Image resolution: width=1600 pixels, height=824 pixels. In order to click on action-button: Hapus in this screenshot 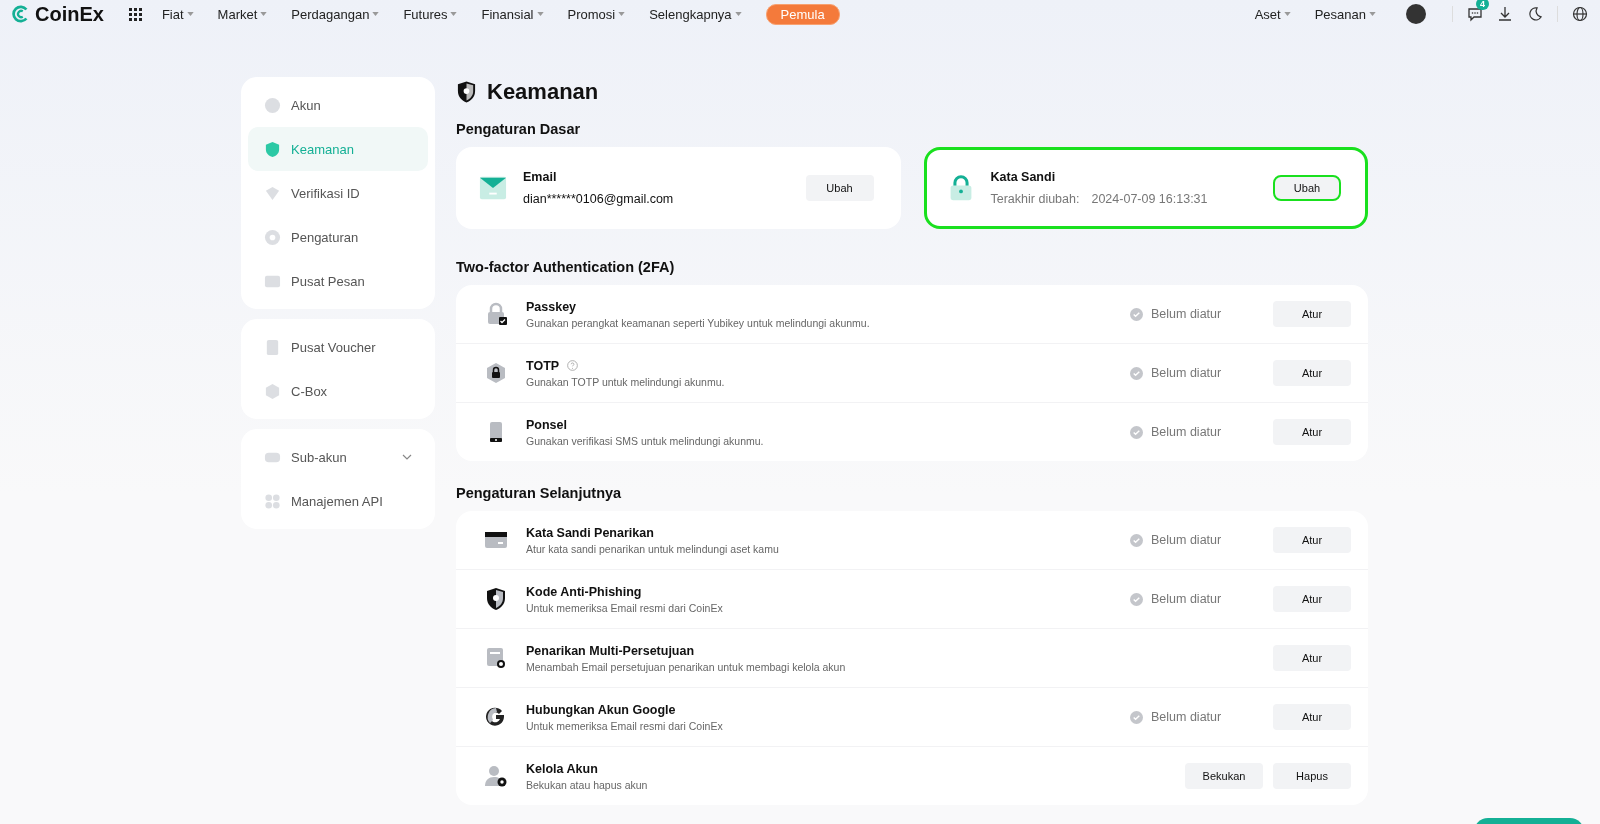, I will do `click(1312, 776)`.